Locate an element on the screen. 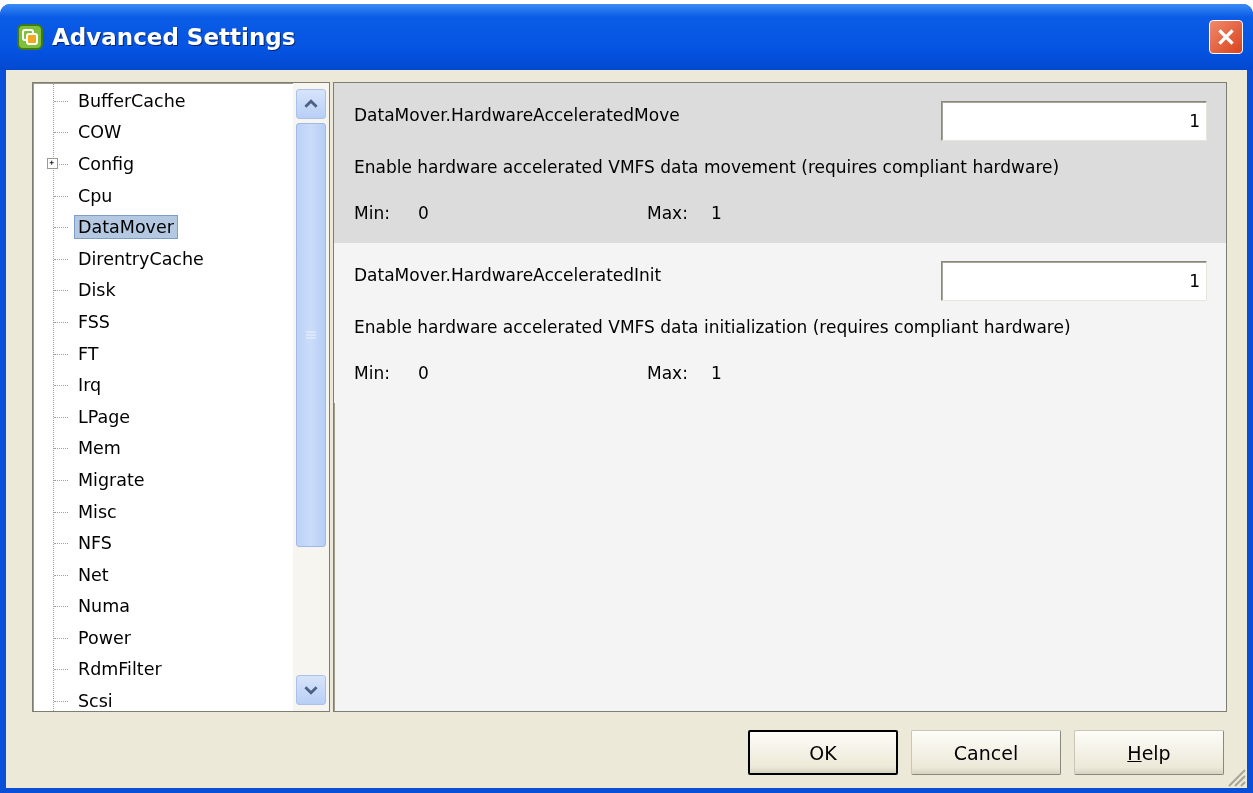  scrollbar-thumb is located at coordinates (311, 335).